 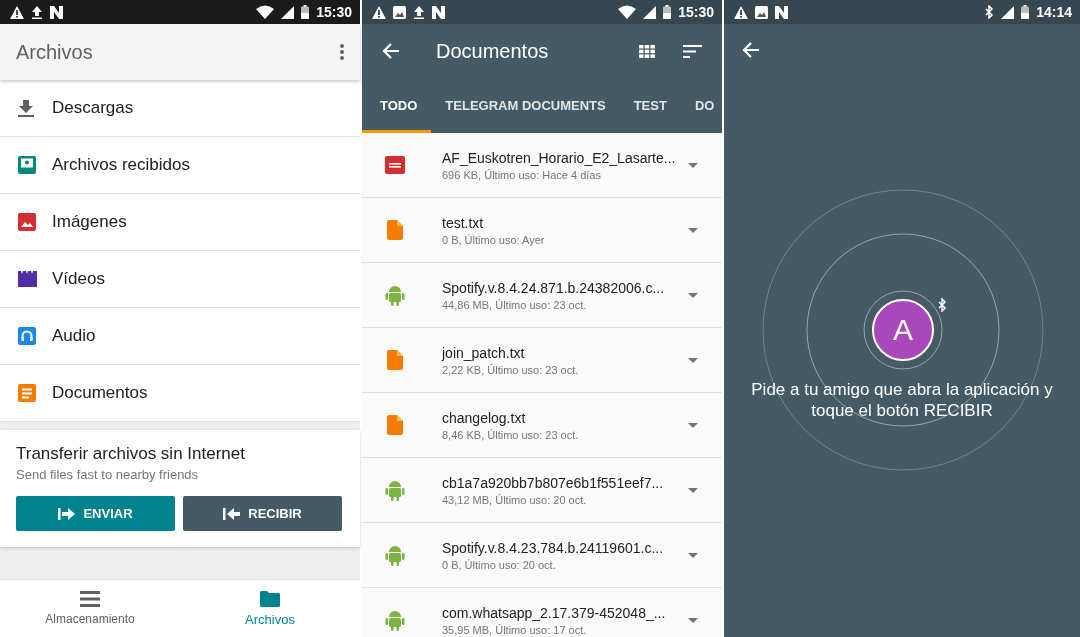 What do you see at coordinates (27, 165) in the screenshot?
I see `received-files-icon` at bounding box center [27, 165].